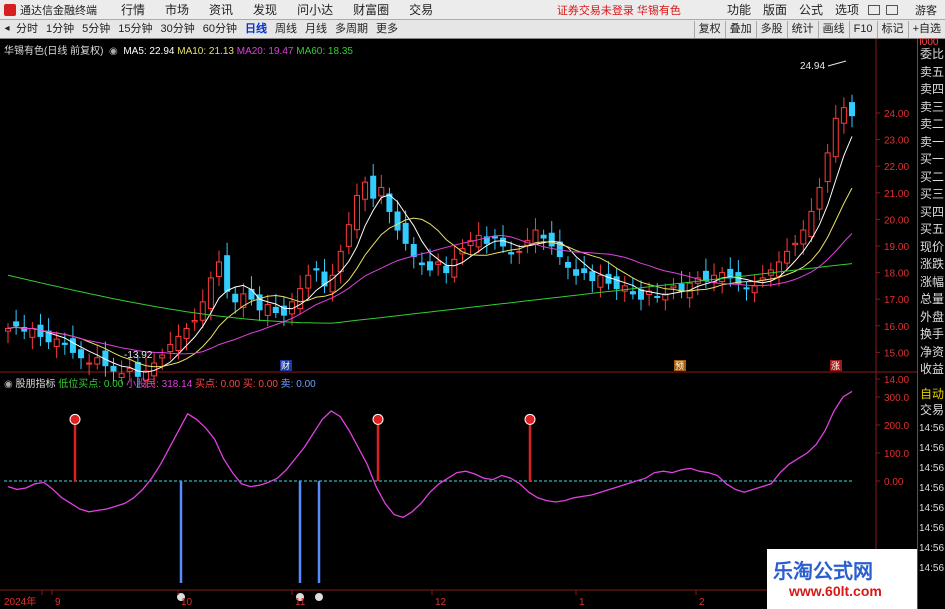 This screenshot has height=609, width=945. What do you see at coordinates (739, 9) in the screenshot?
I see `menu-gongneng: 功能` at bounding box center [739, 9].